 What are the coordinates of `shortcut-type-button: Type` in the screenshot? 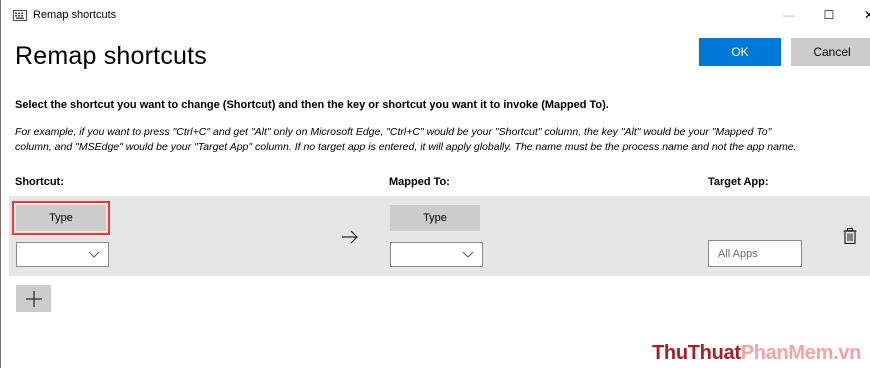 It's located at (61, 218).